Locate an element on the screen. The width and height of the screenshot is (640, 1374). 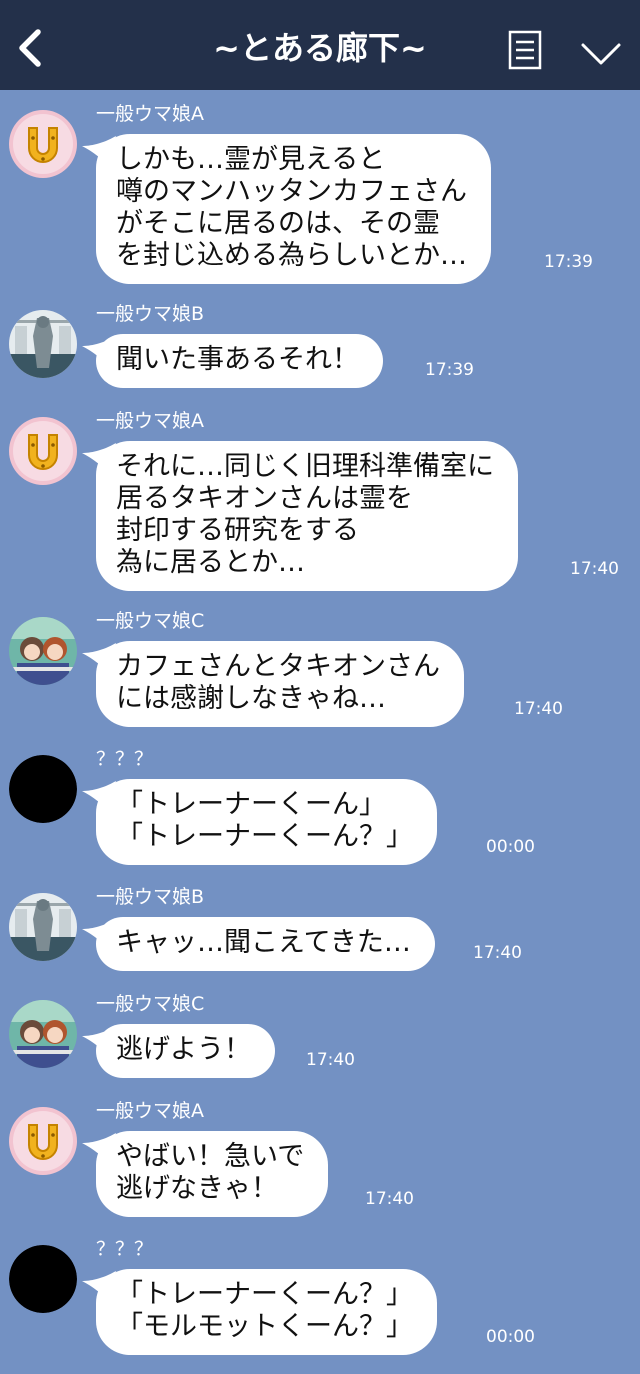
message-item: 一般ウマ娘A やばい！急いで 逃げなきゃ！ 17:40 is located at coordinates (320, 1162).